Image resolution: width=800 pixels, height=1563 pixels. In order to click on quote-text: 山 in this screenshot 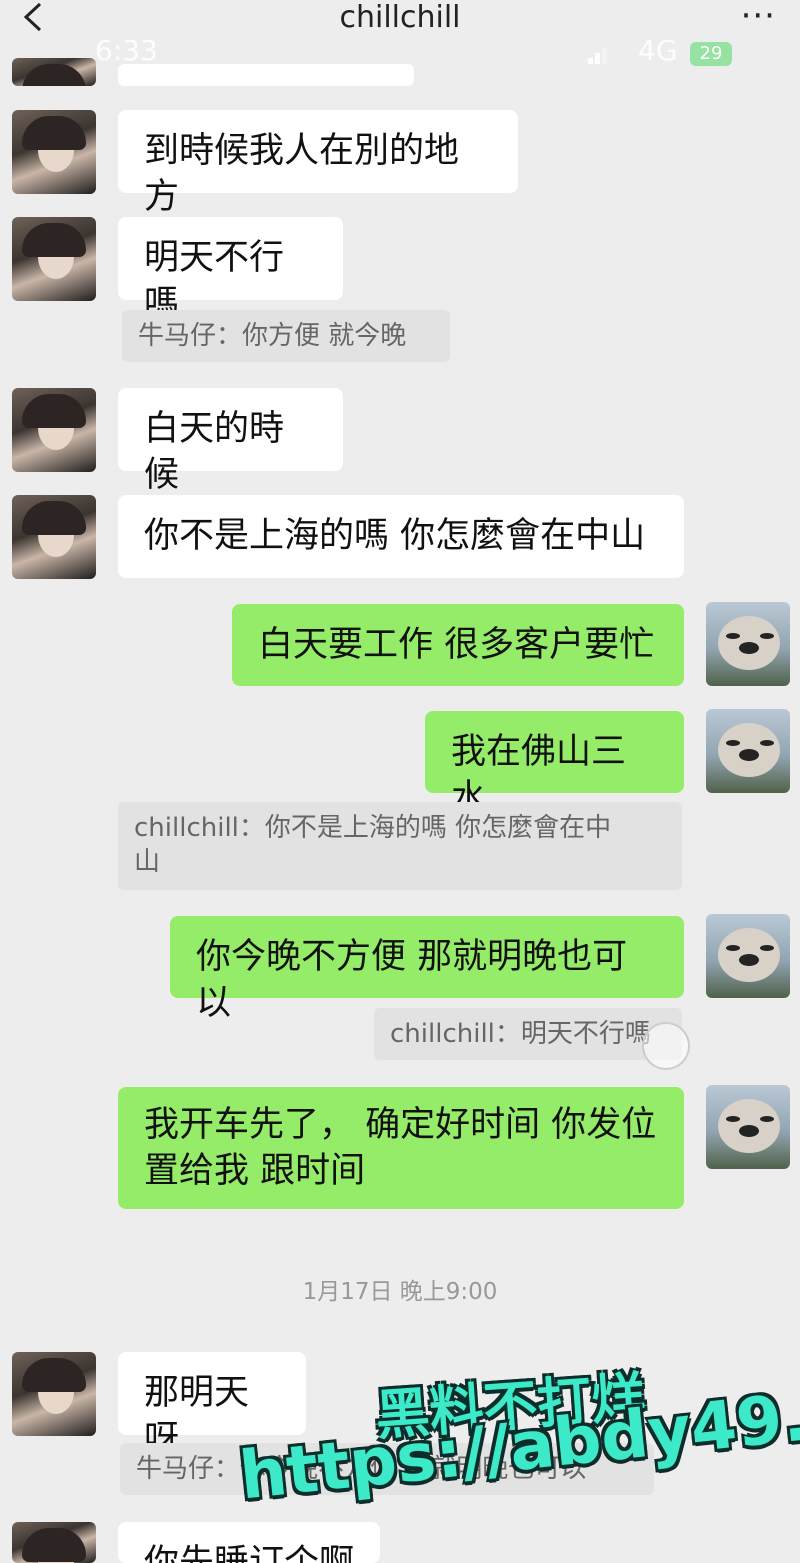, I will do `click(147, 862)`.